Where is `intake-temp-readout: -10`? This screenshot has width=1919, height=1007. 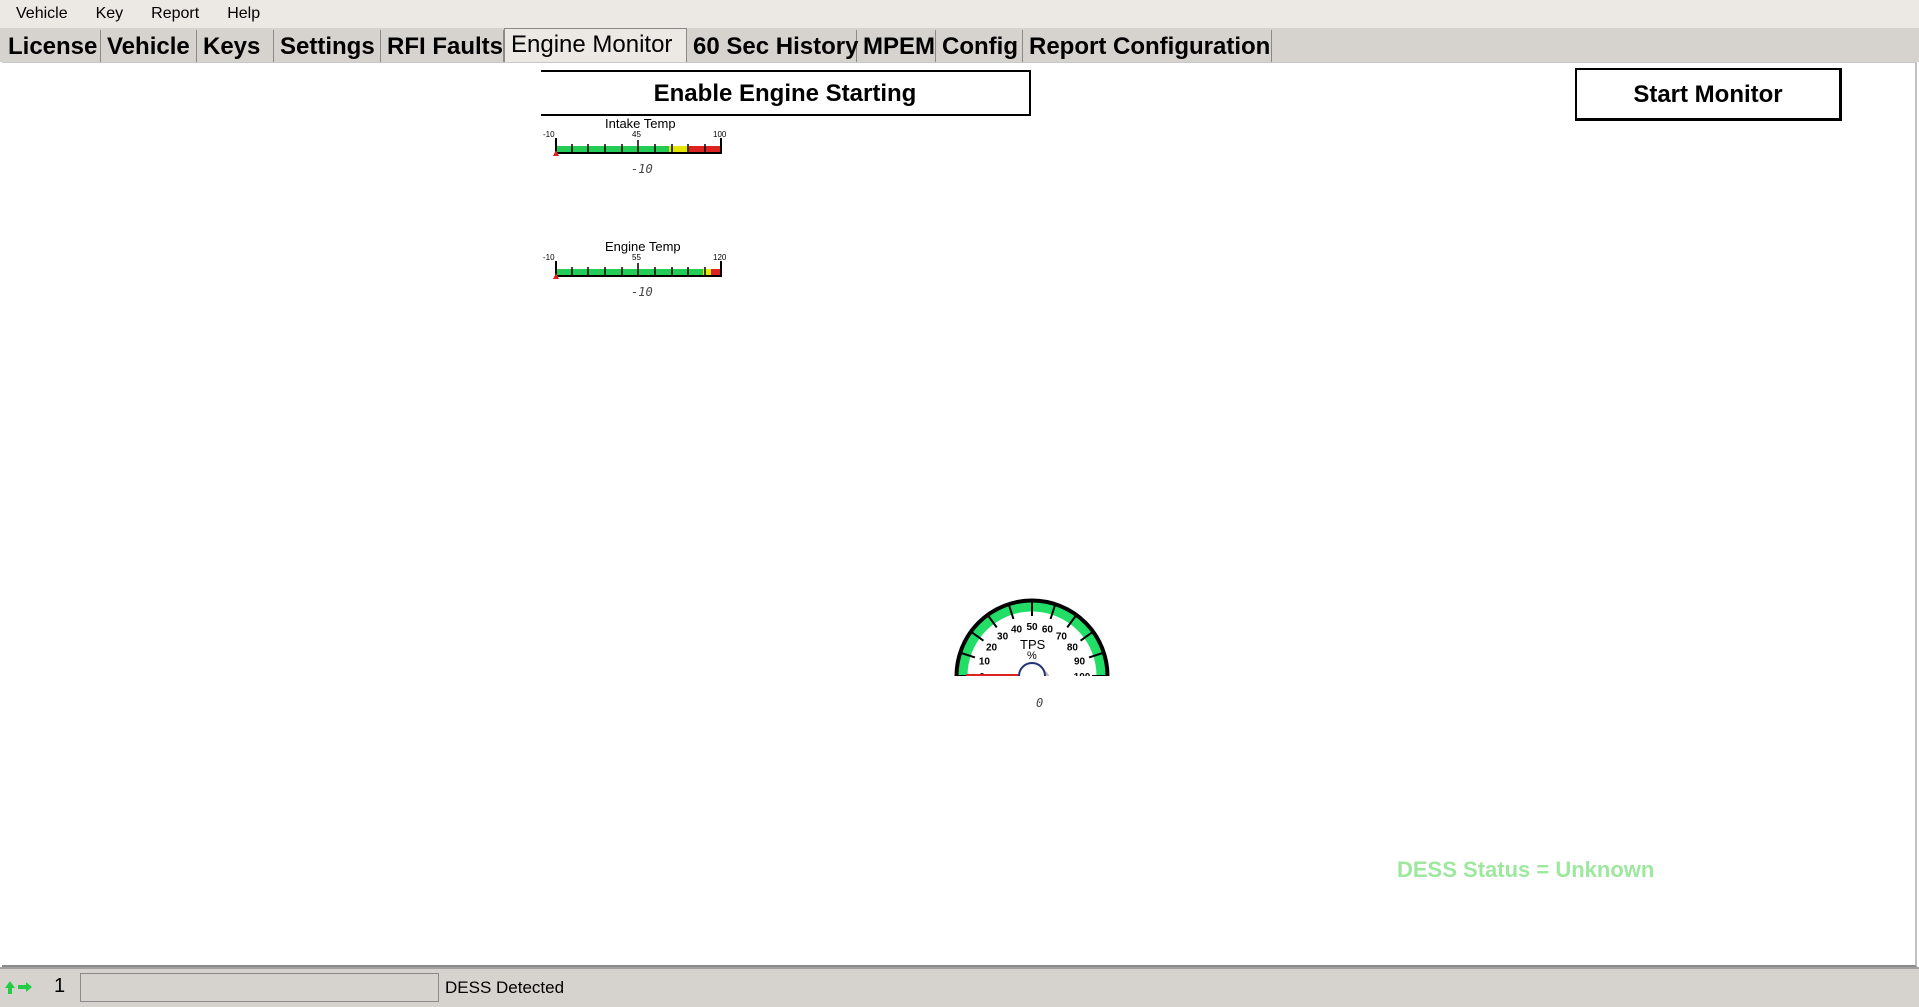 intake-temp-readout: -10 is located at coordinates (642, 169).